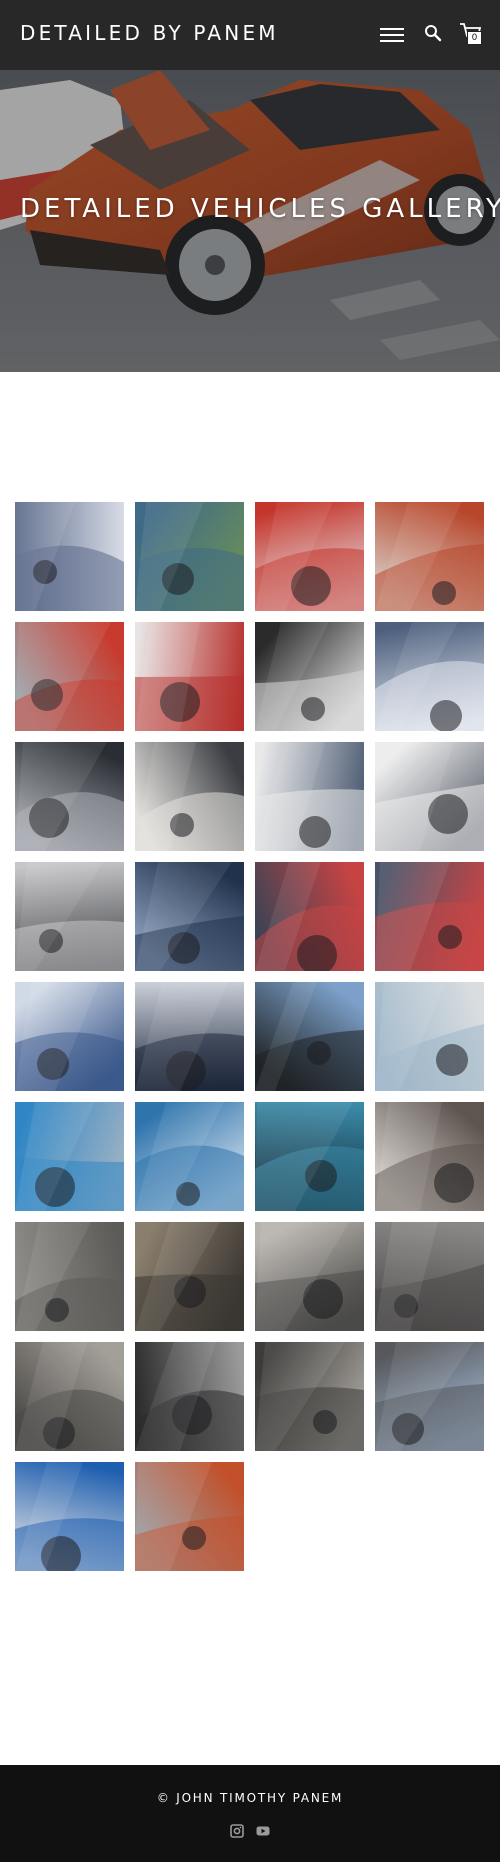 This screenshot has height=1862, width=500. What do you see at coordinates (433, 33) in the screenshot?
I see `search-icon` at bounding box center [433, 33].